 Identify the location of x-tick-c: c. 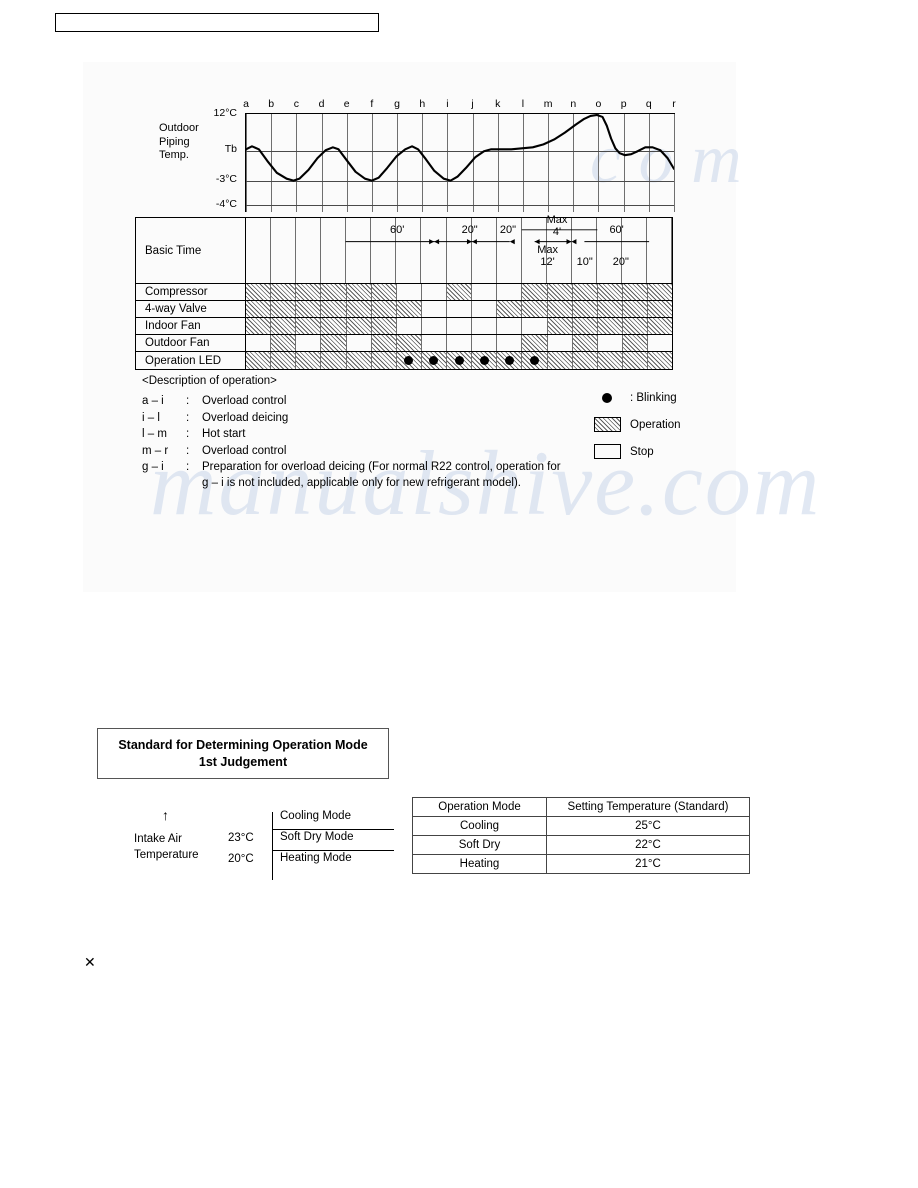
(296, 104).